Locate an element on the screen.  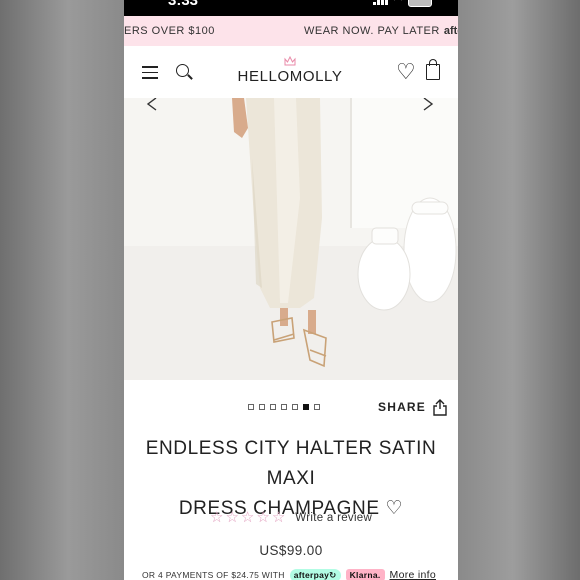
site-header: HELLOMOLLY ♡ is located at coordinates (291, 72).